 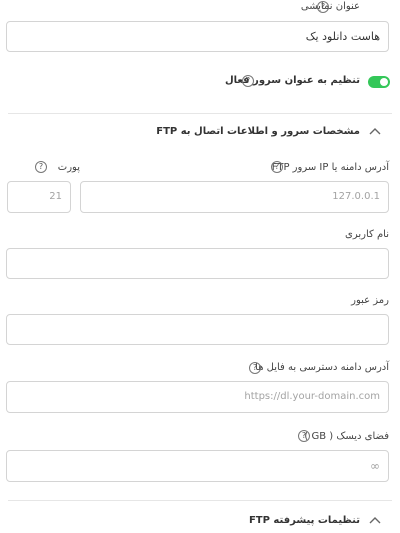 I want to click on display-name-input: هاست دانلود یک, so click(x=197, y=36).